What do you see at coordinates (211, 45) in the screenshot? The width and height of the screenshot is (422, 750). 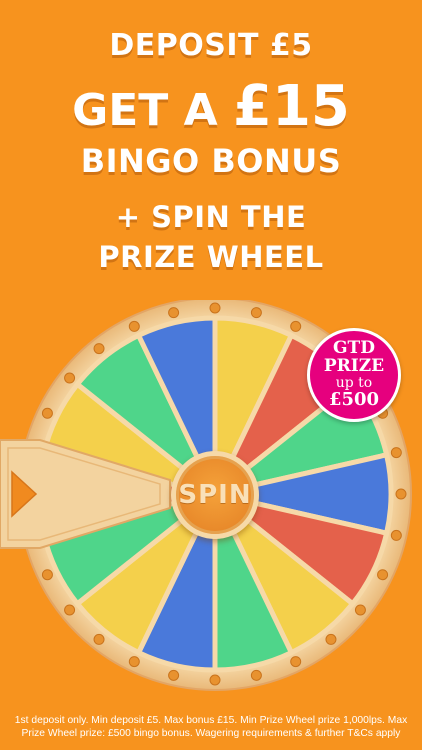 I see `headline-deposit: DEPOSIT £5` at bounding box center [211, 45].